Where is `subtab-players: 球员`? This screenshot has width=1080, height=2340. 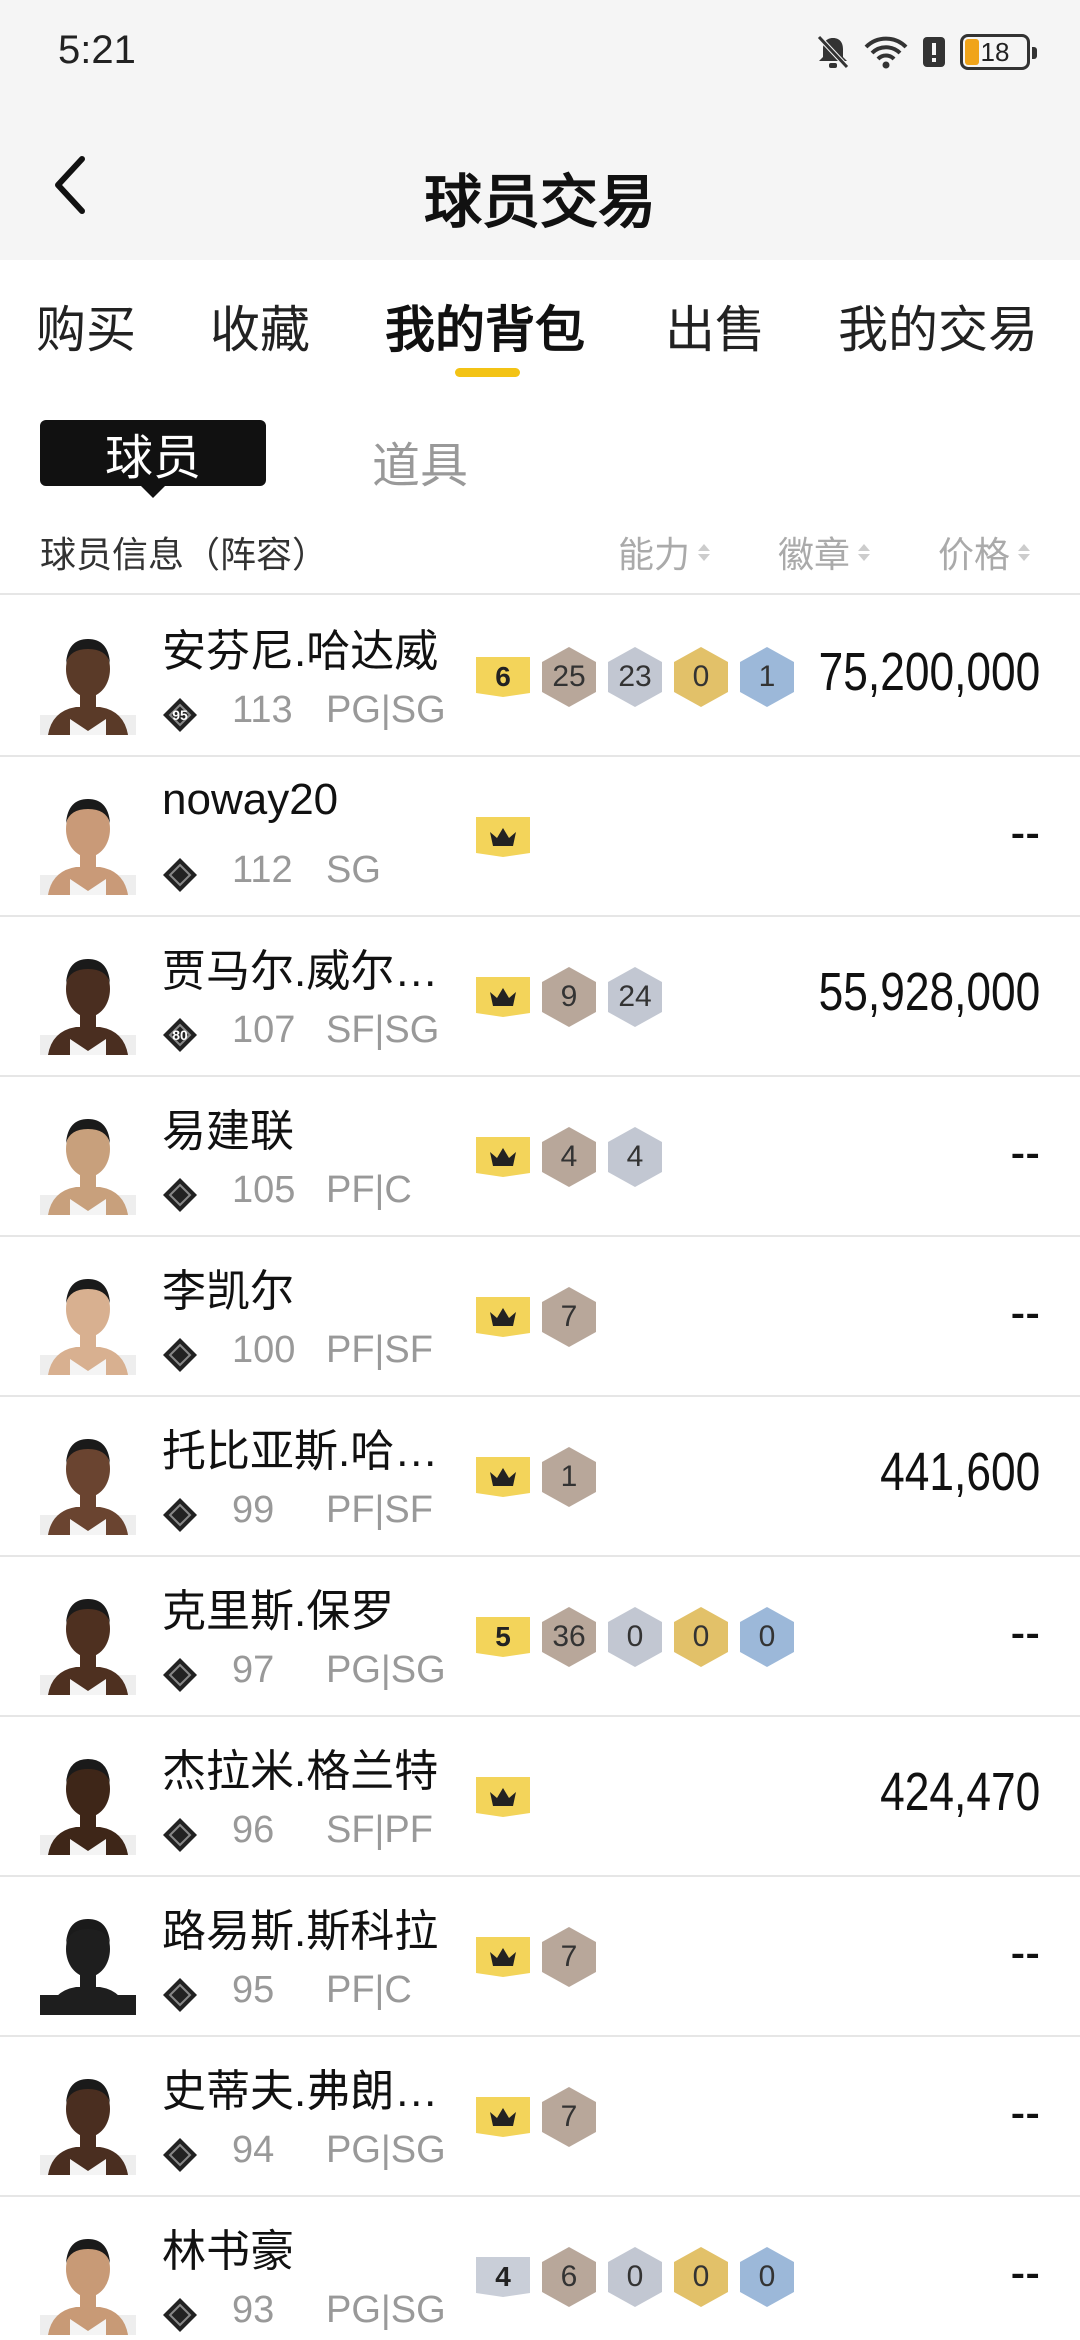
subtab-players: 球员 is located at coordinates (153, 459).